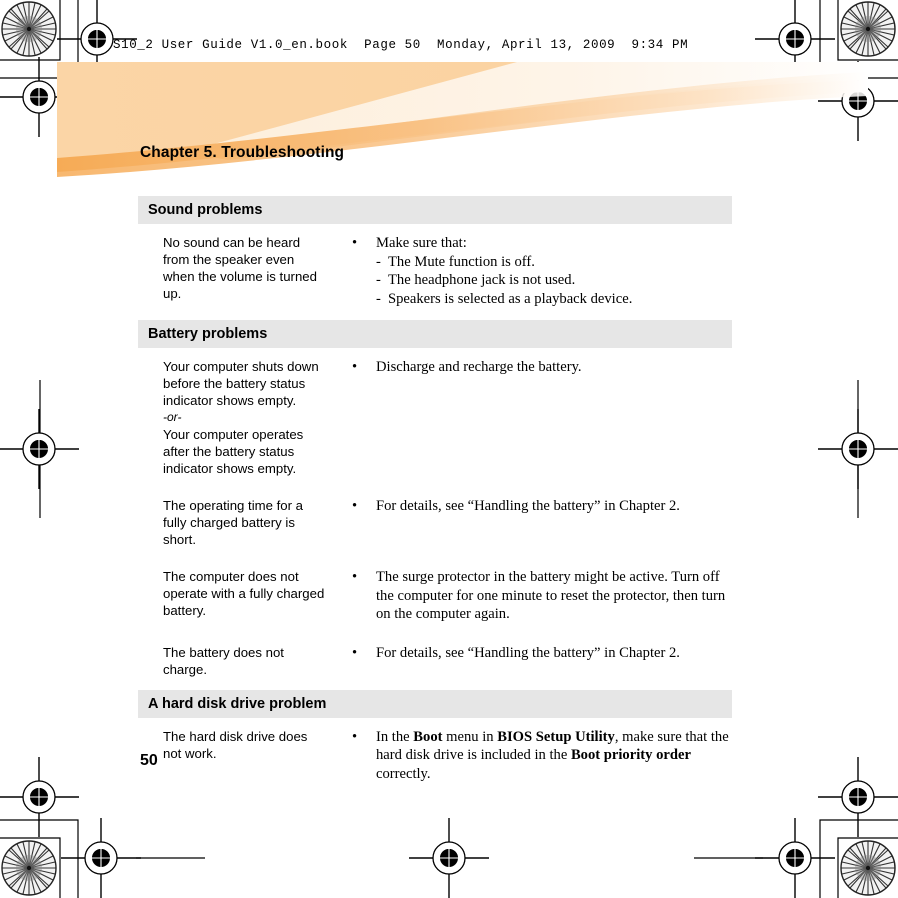 Image resolution: width=898 pixels, height=898 pixels. I want to click on solution-bold-priority-order: Boot priority order, so click(630, 755).